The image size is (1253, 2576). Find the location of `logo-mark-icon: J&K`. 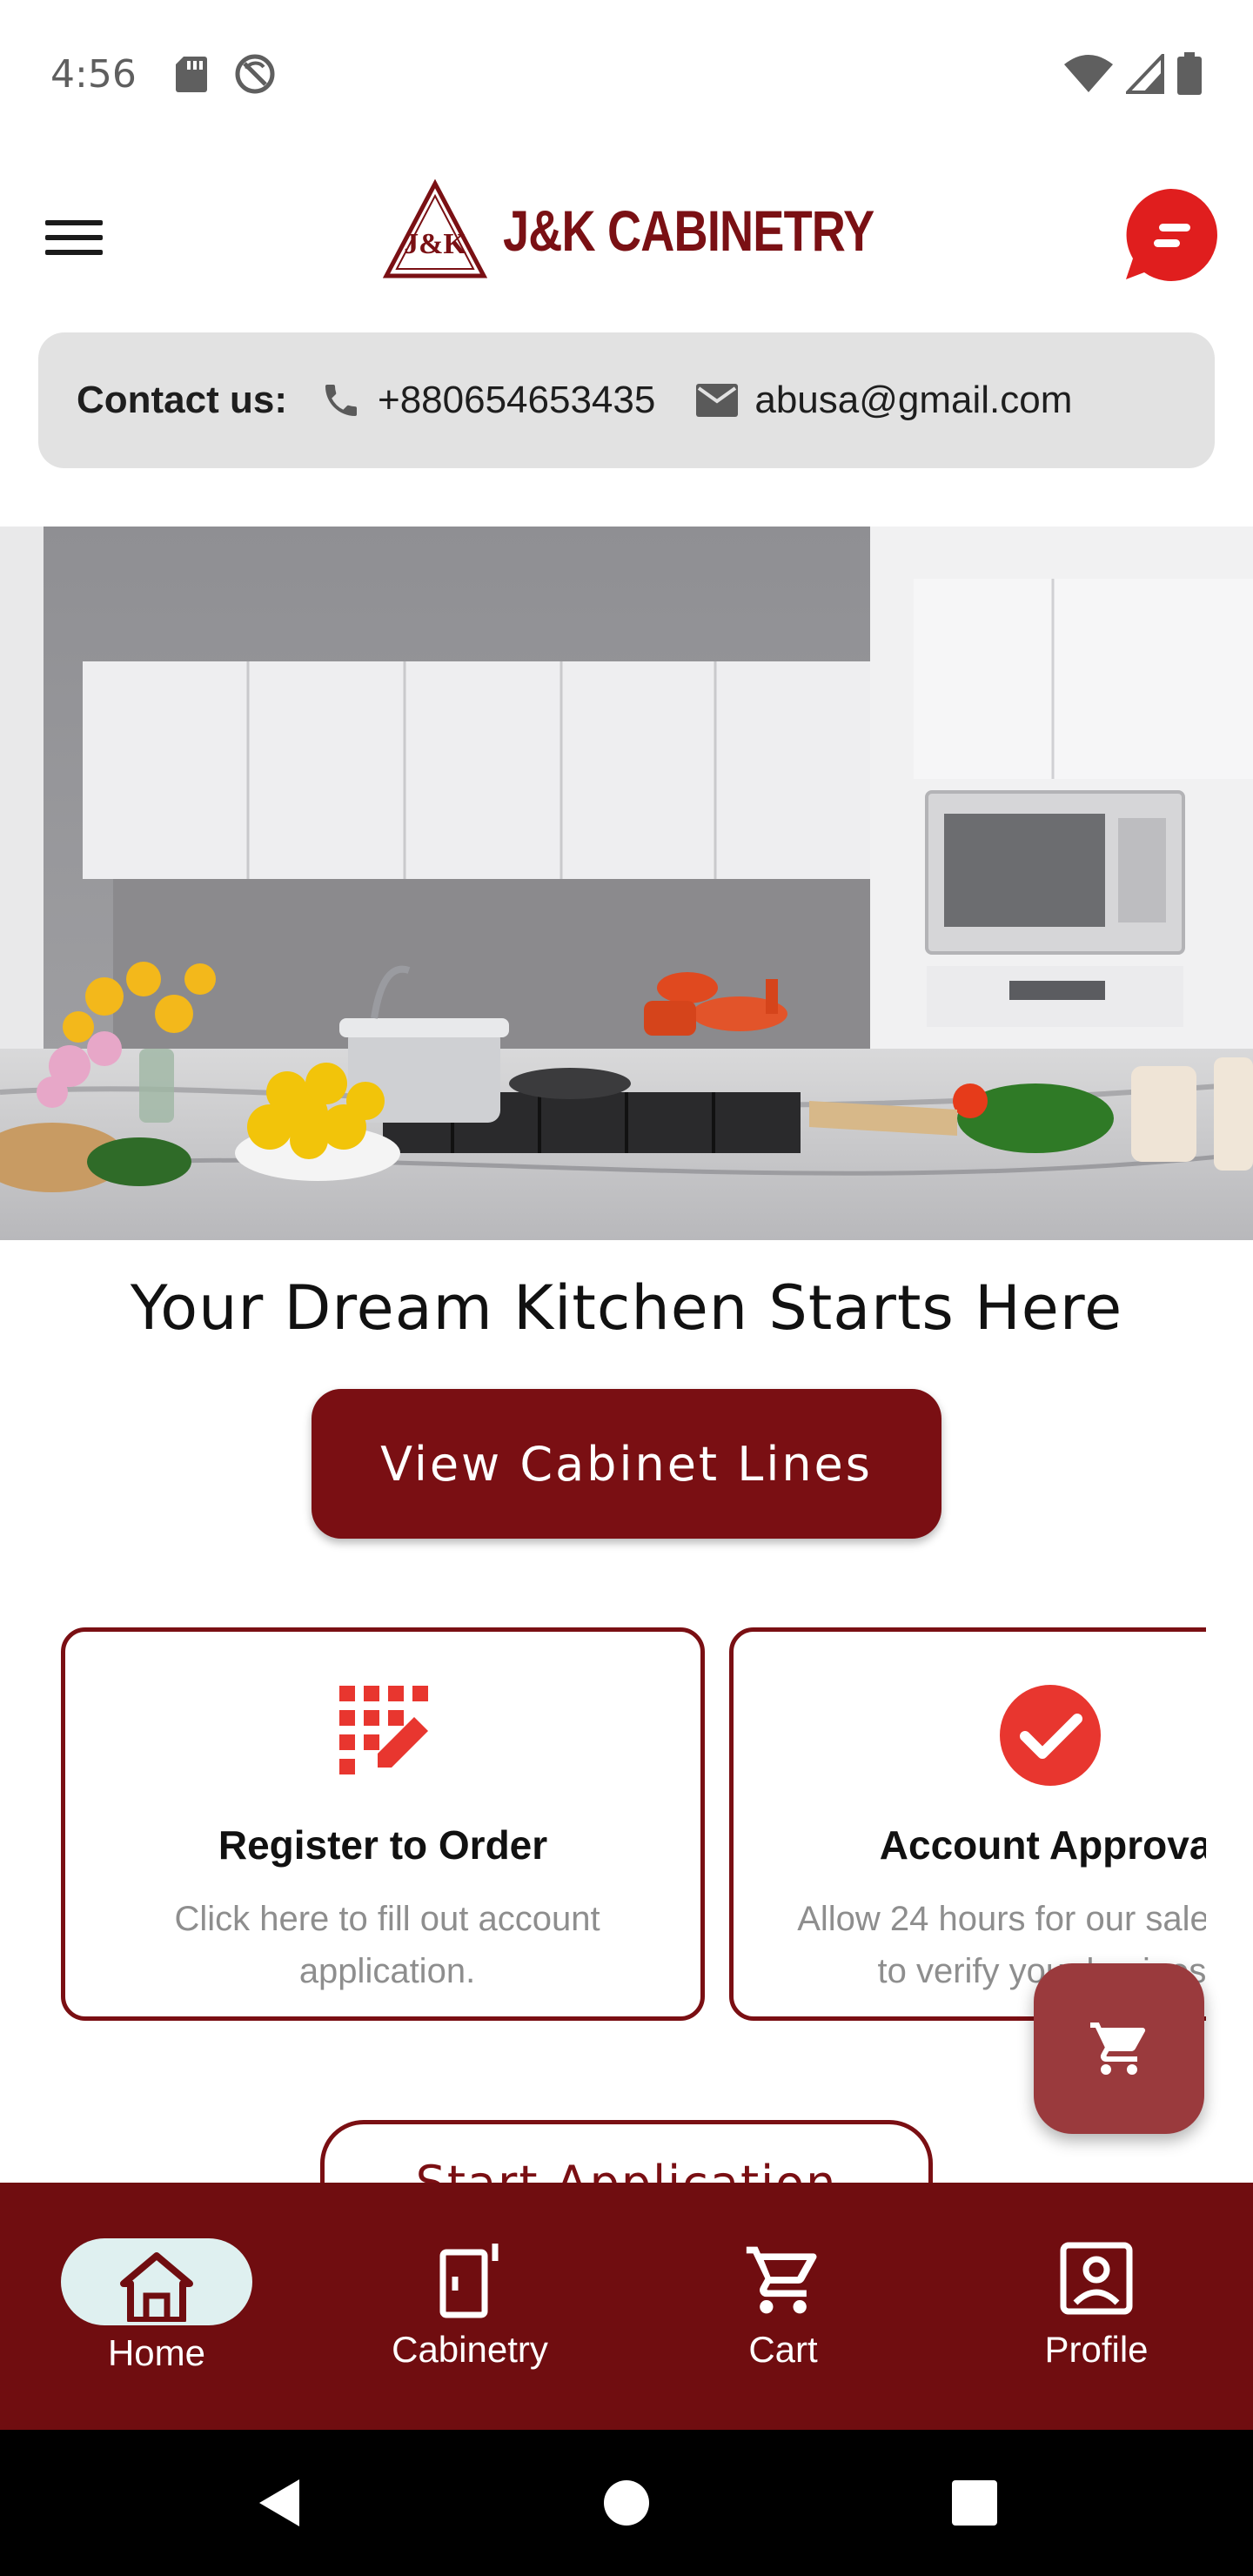

logo-mark-icon: J&K is located at coordinates (435, 228).